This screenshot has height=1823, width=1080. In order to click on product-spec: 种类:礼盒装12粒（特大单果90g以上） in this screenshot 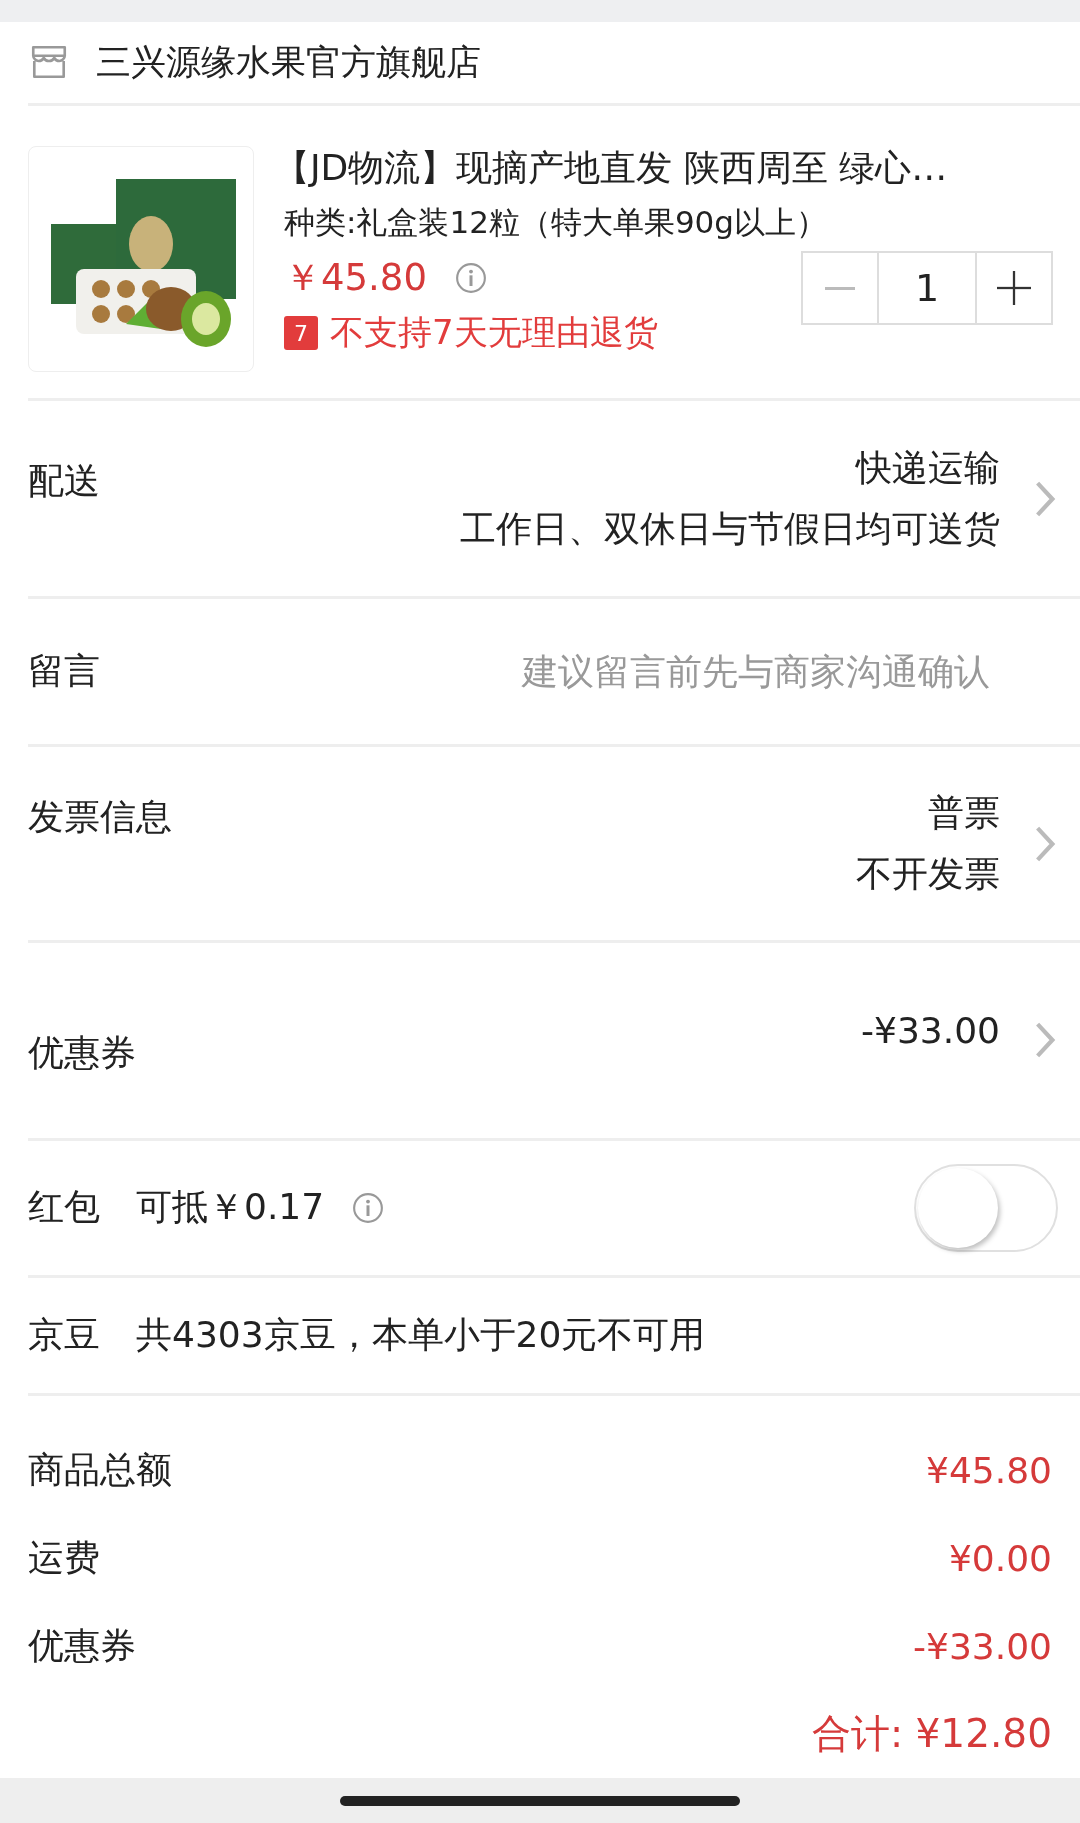, I will do `click(556, 223)`.